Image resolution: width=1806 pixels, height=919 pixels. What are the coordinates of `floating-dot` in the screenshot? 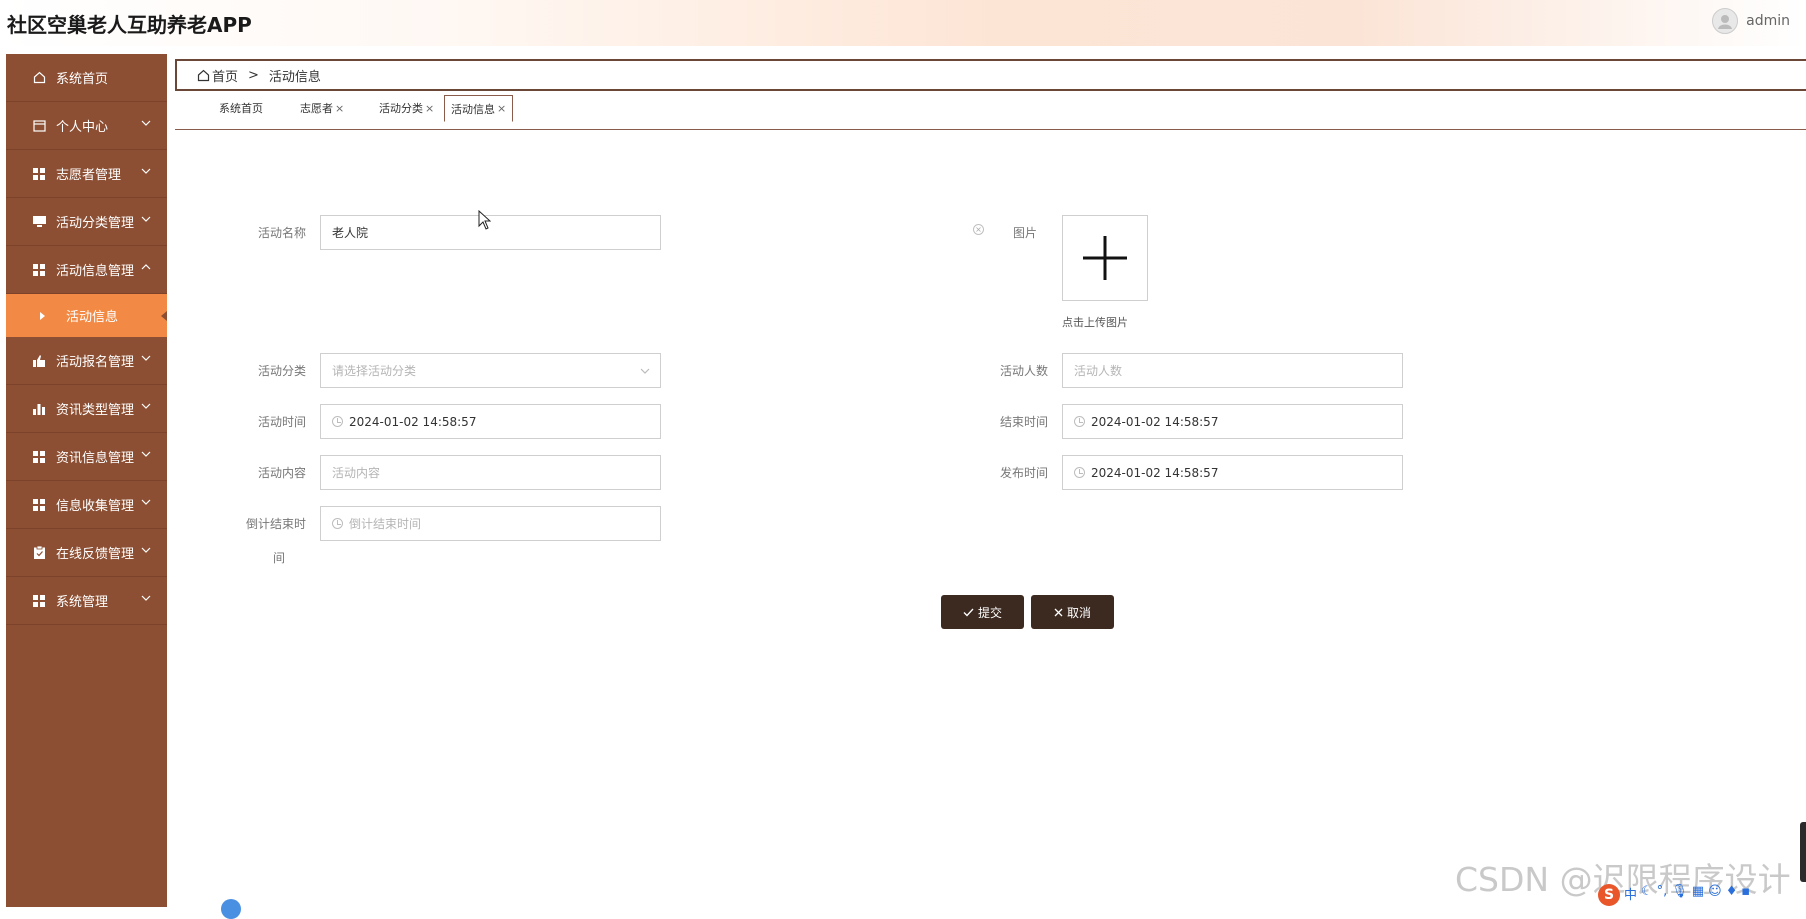 It's located at (231, 909).